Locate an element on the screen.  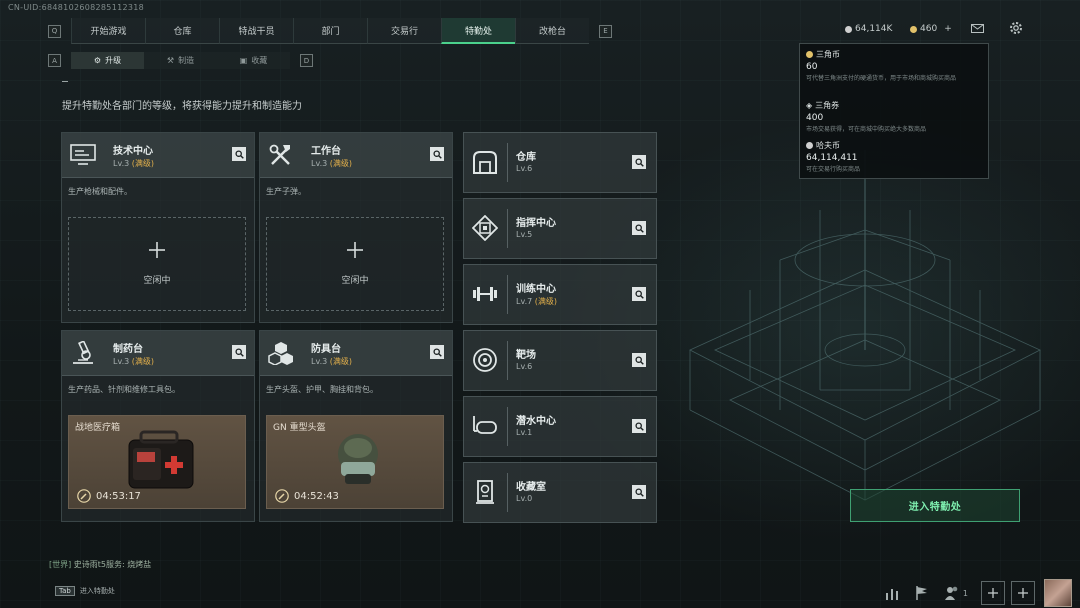
tab-trading: 交易行 is located at coordinates (404, 31).